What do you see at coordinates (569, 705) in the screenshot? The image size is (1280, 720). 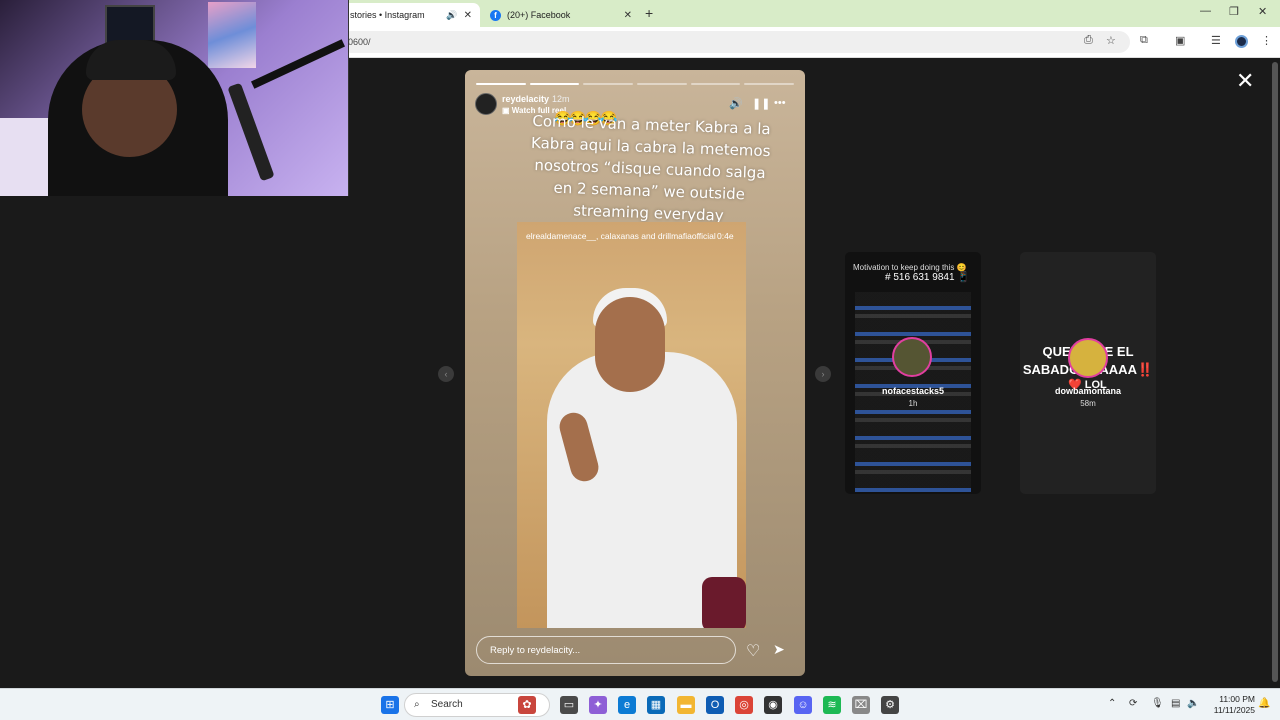 I see `task-view-icon: ▭` at bounding box center [569, 705].